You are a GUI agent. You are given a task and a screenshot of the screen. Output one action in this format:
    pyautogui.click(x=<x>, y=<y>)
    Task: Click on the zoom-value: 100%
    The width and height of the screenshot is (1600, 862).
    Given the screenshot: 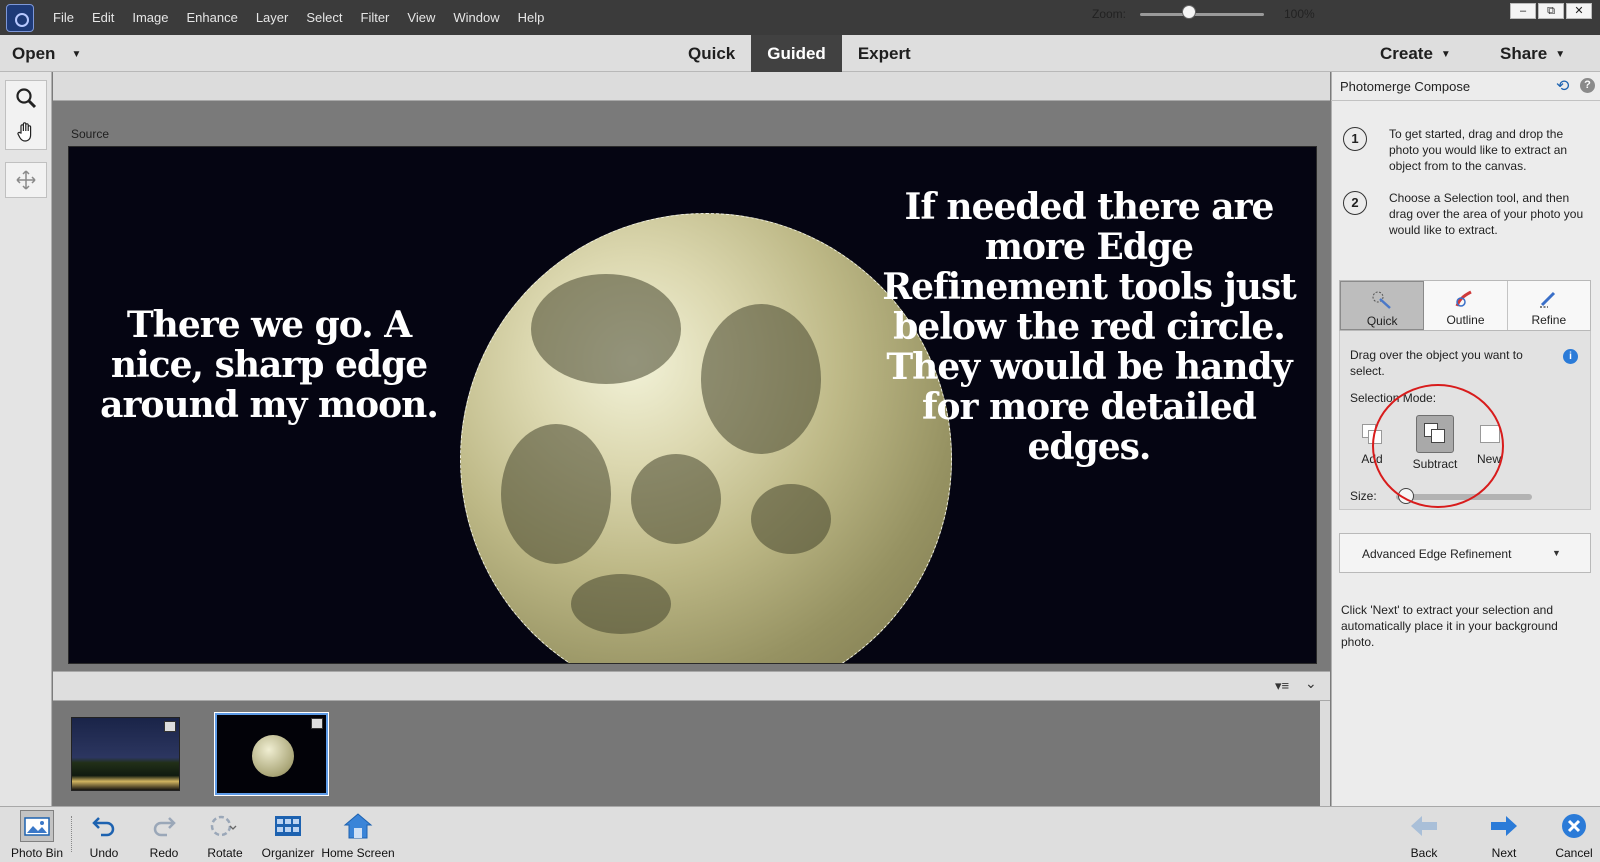 What is the action you would take?
    pyautogui.click(x=1299, y=14)
    